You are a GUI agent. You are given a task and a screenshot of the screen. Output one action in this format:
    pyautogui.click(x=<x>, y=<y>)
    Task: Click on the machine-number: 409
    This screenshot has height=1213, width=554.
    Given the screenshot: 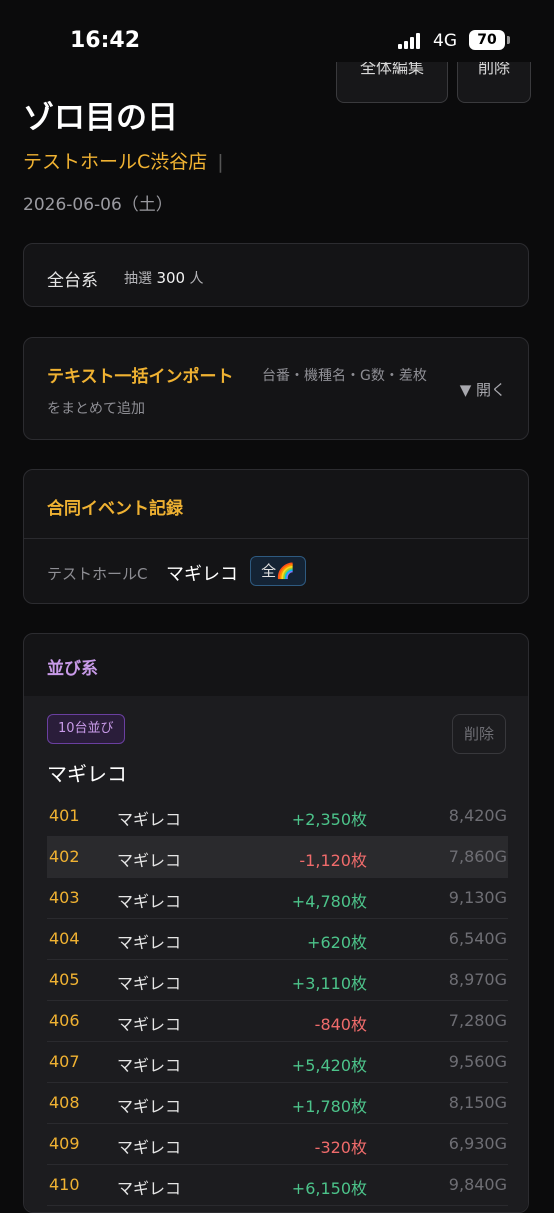 What is the action you would take?
    pyautogui.click(x=64, y=1143)
    